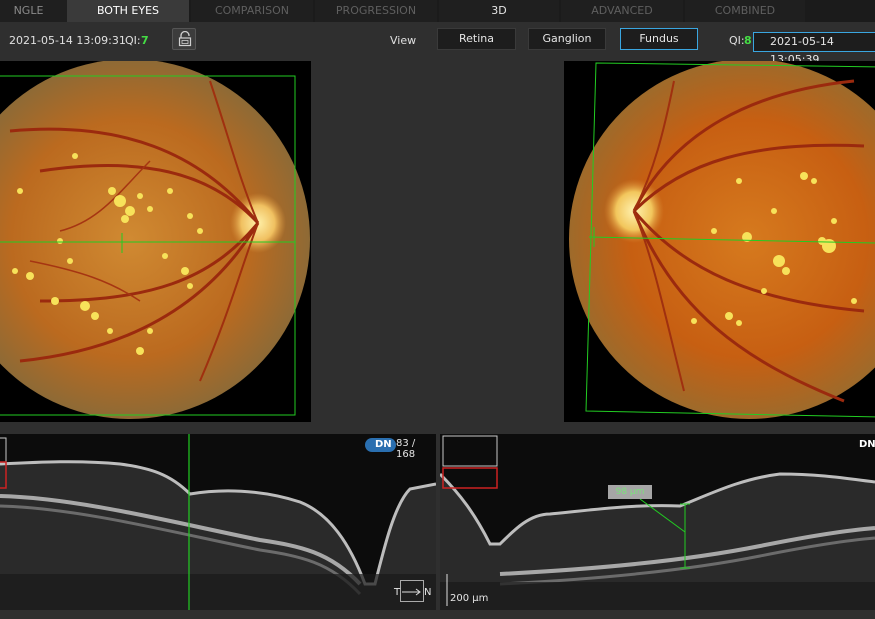  Describe the element at coordinates (476, 39) in the screenshot. I see `view-retina-button: Retina` at that location.